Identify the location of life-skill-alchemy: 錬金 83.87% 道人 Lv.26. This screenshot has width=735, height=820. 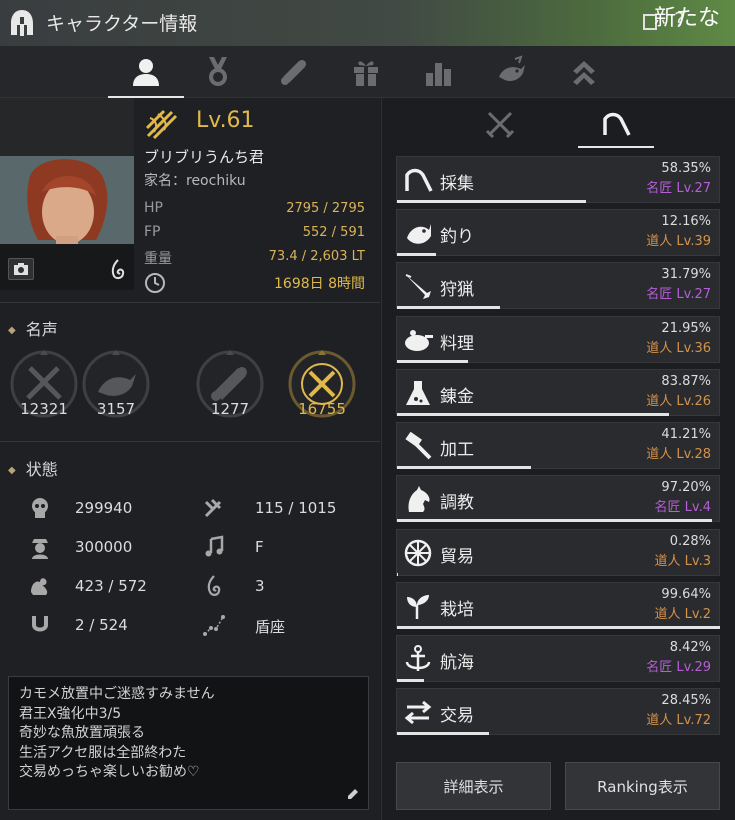
(558, 392).